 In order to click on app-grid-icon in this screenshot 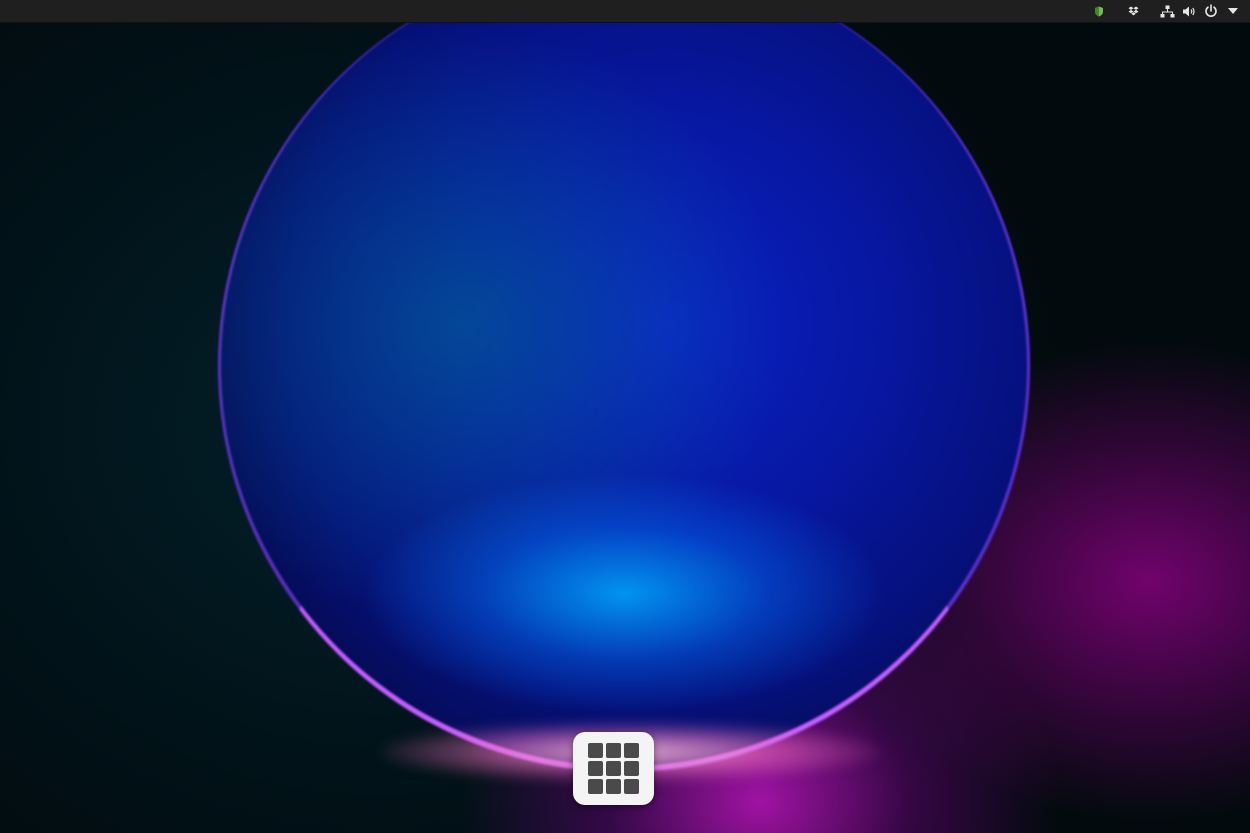, I will do `click(613, 768)`.